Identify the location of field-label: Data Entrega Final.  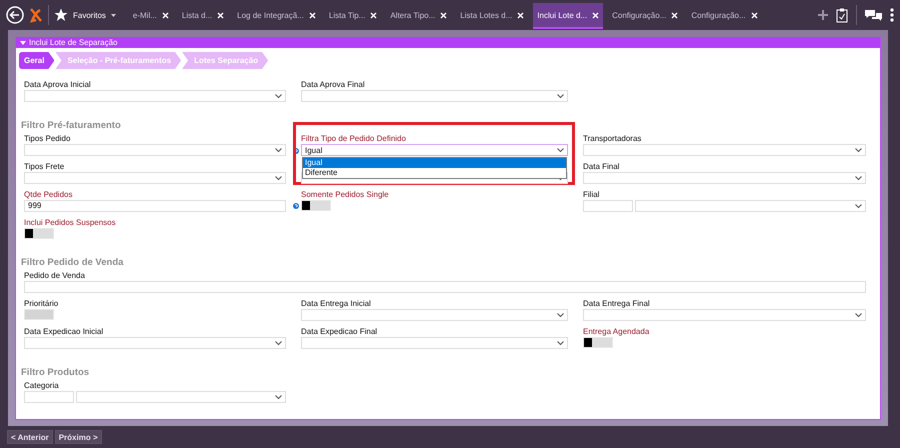
(617, 303).